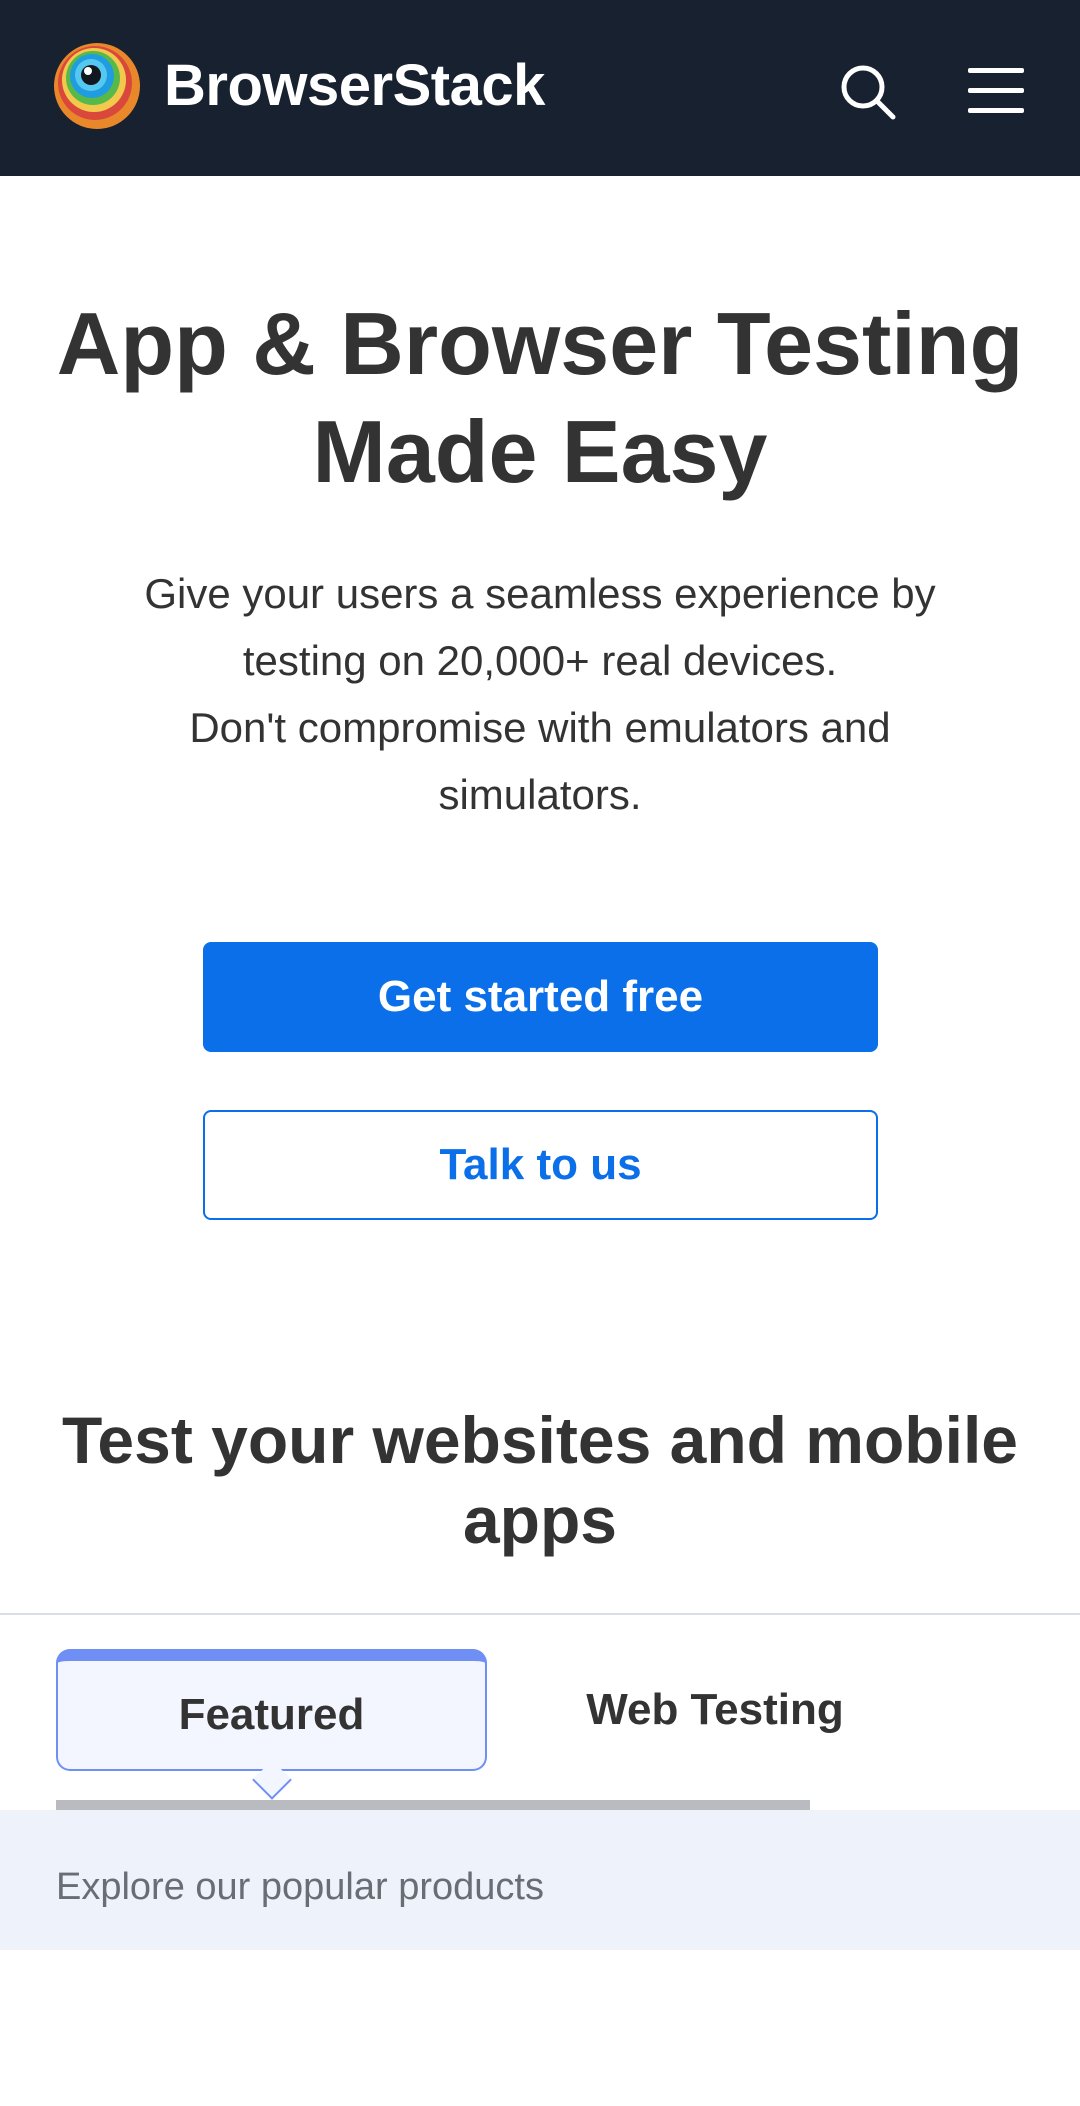  I want to click on hero-subtitle-line: Give your users a seamless experience by, so click(540, 593).